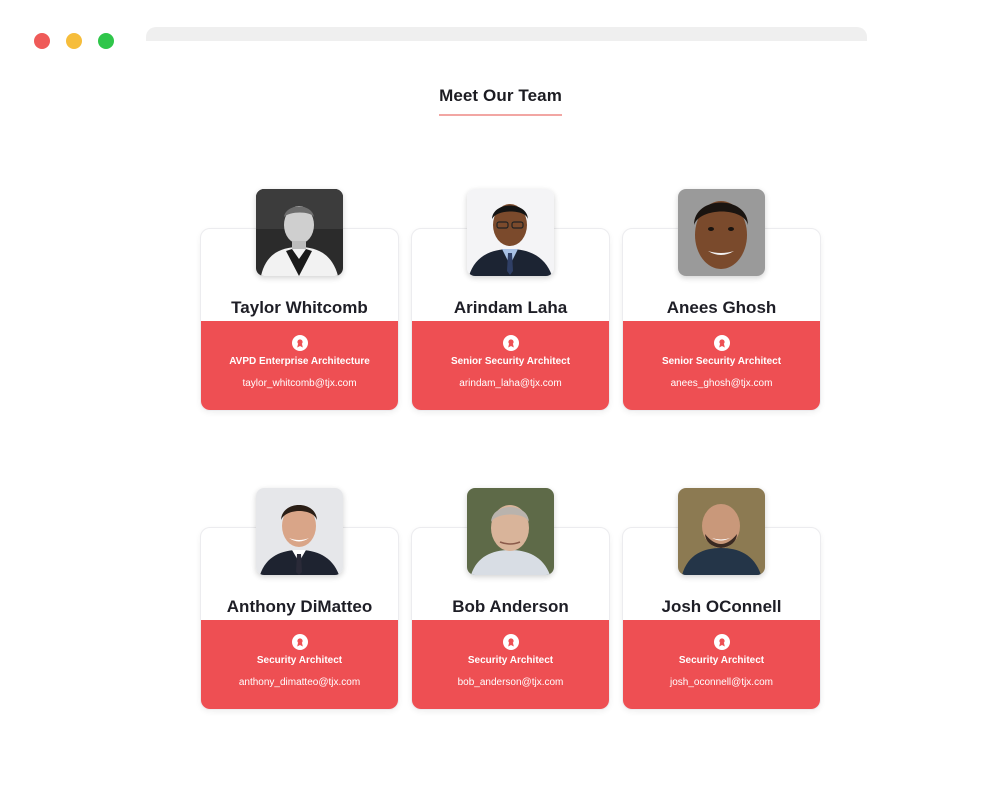 This screenshot has height=799, width=1001. Describe the element at coordinates (510, 606) in the screenshot. I see `member-name: Bob Anderson` at that location.